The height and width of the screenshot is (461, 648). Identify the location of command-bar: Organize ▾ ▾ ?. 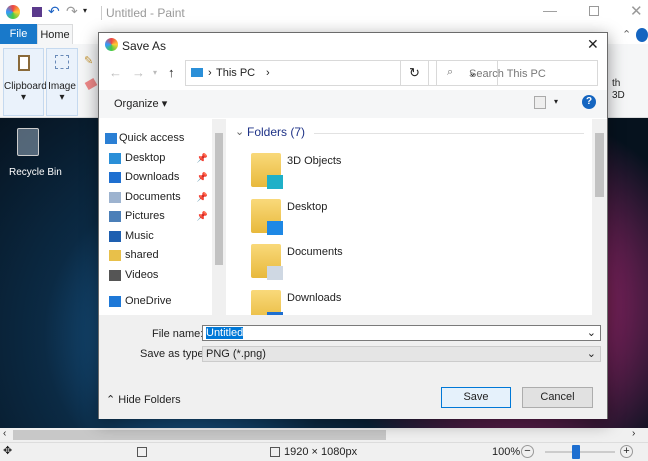
(353, 104).